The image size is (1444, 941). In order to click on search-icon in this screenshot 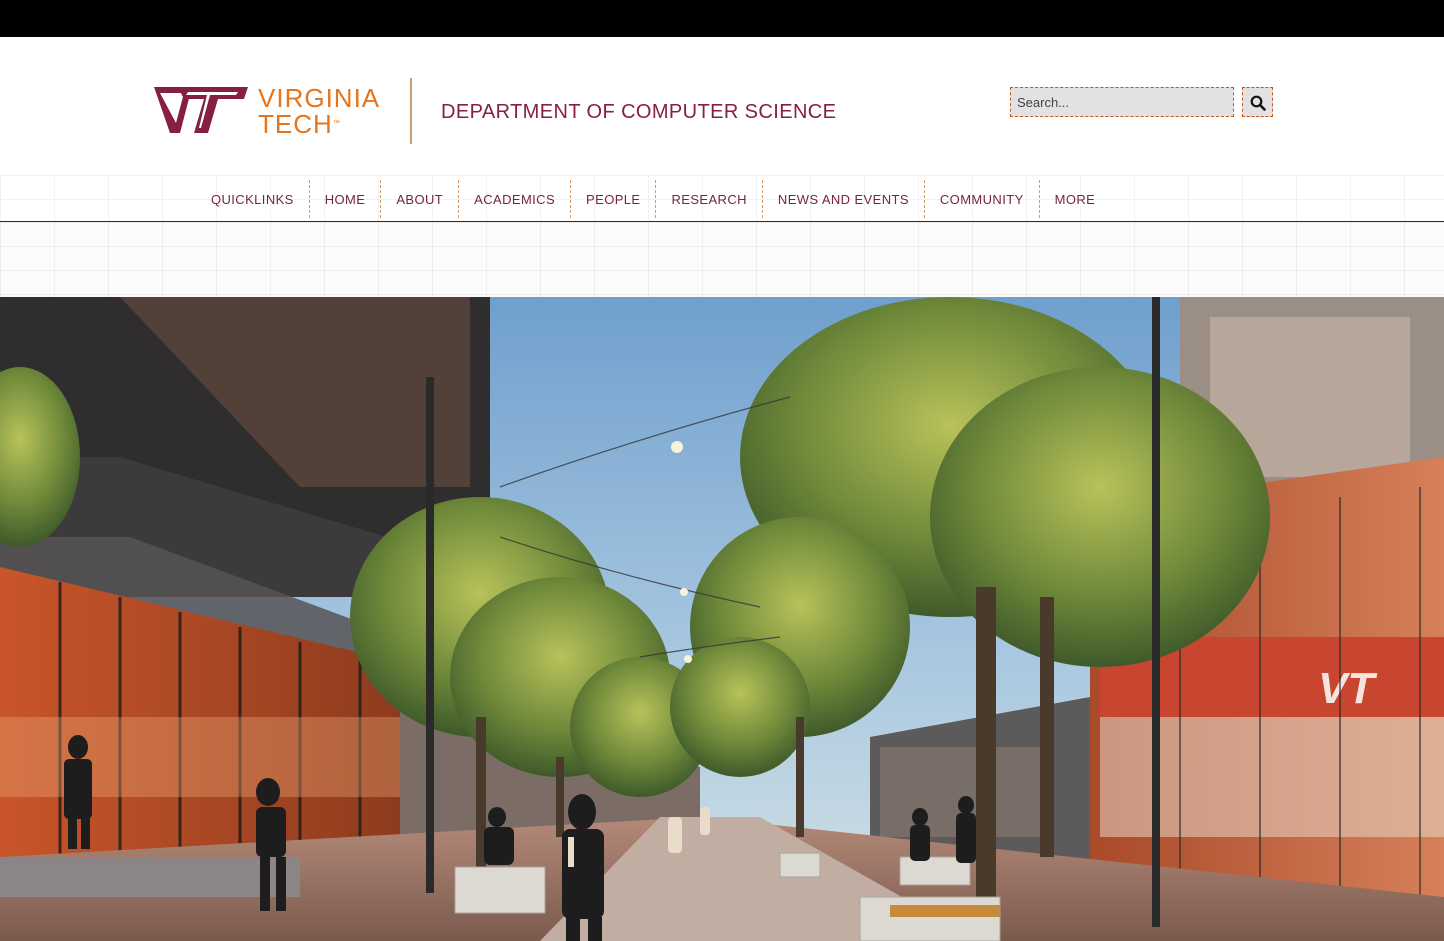, I will do `click(1258, 103)`.